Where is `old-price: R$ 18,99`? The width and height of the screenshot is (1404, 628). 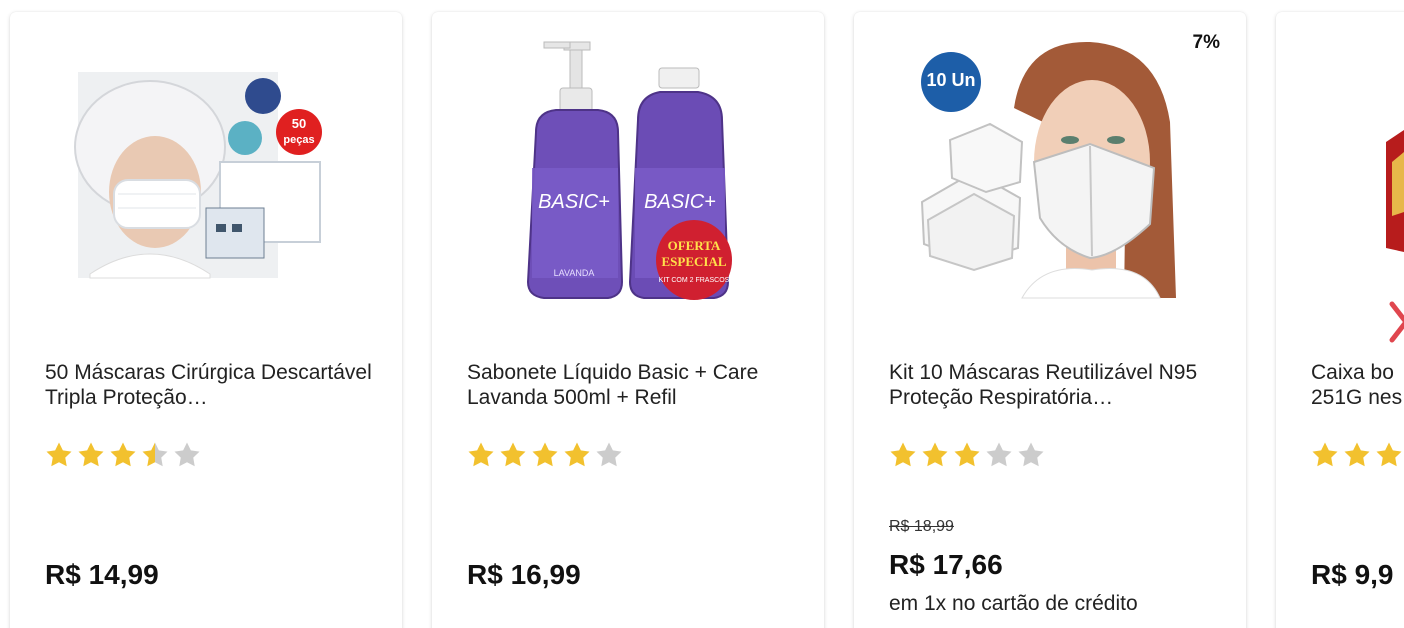
old-price: R$ 18,99 is located at coordinates (921, 526).